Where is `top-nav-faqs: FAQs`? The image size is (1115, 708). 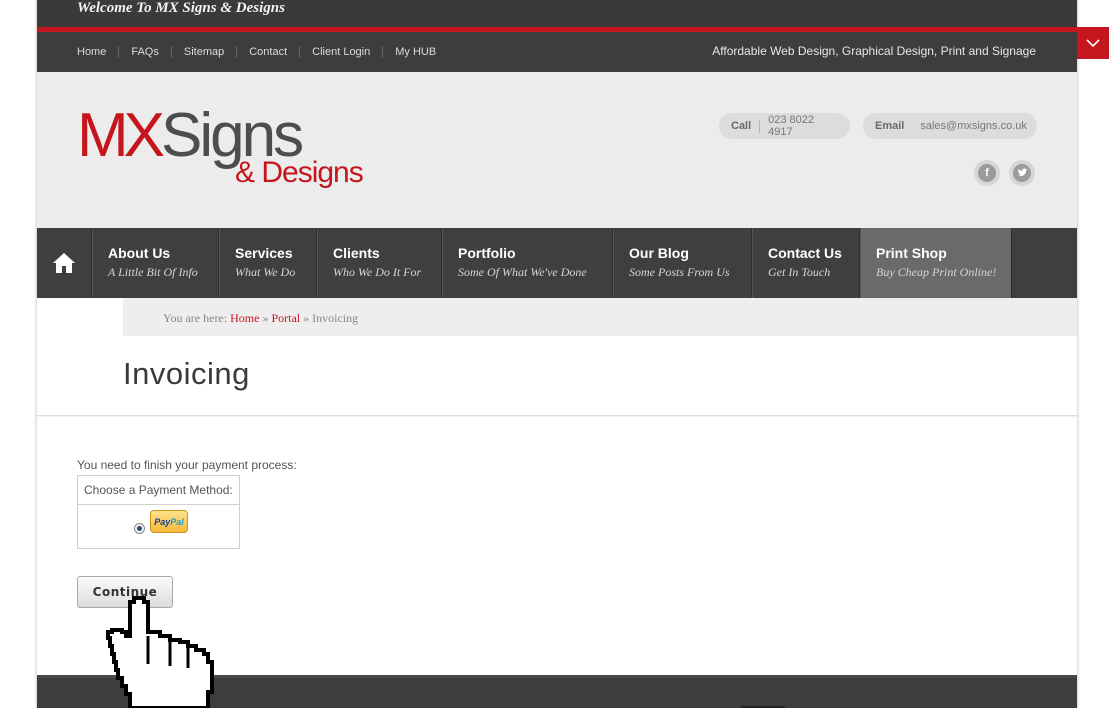
top-nav-faqs: FAQs is located at coordinates (145, 52).